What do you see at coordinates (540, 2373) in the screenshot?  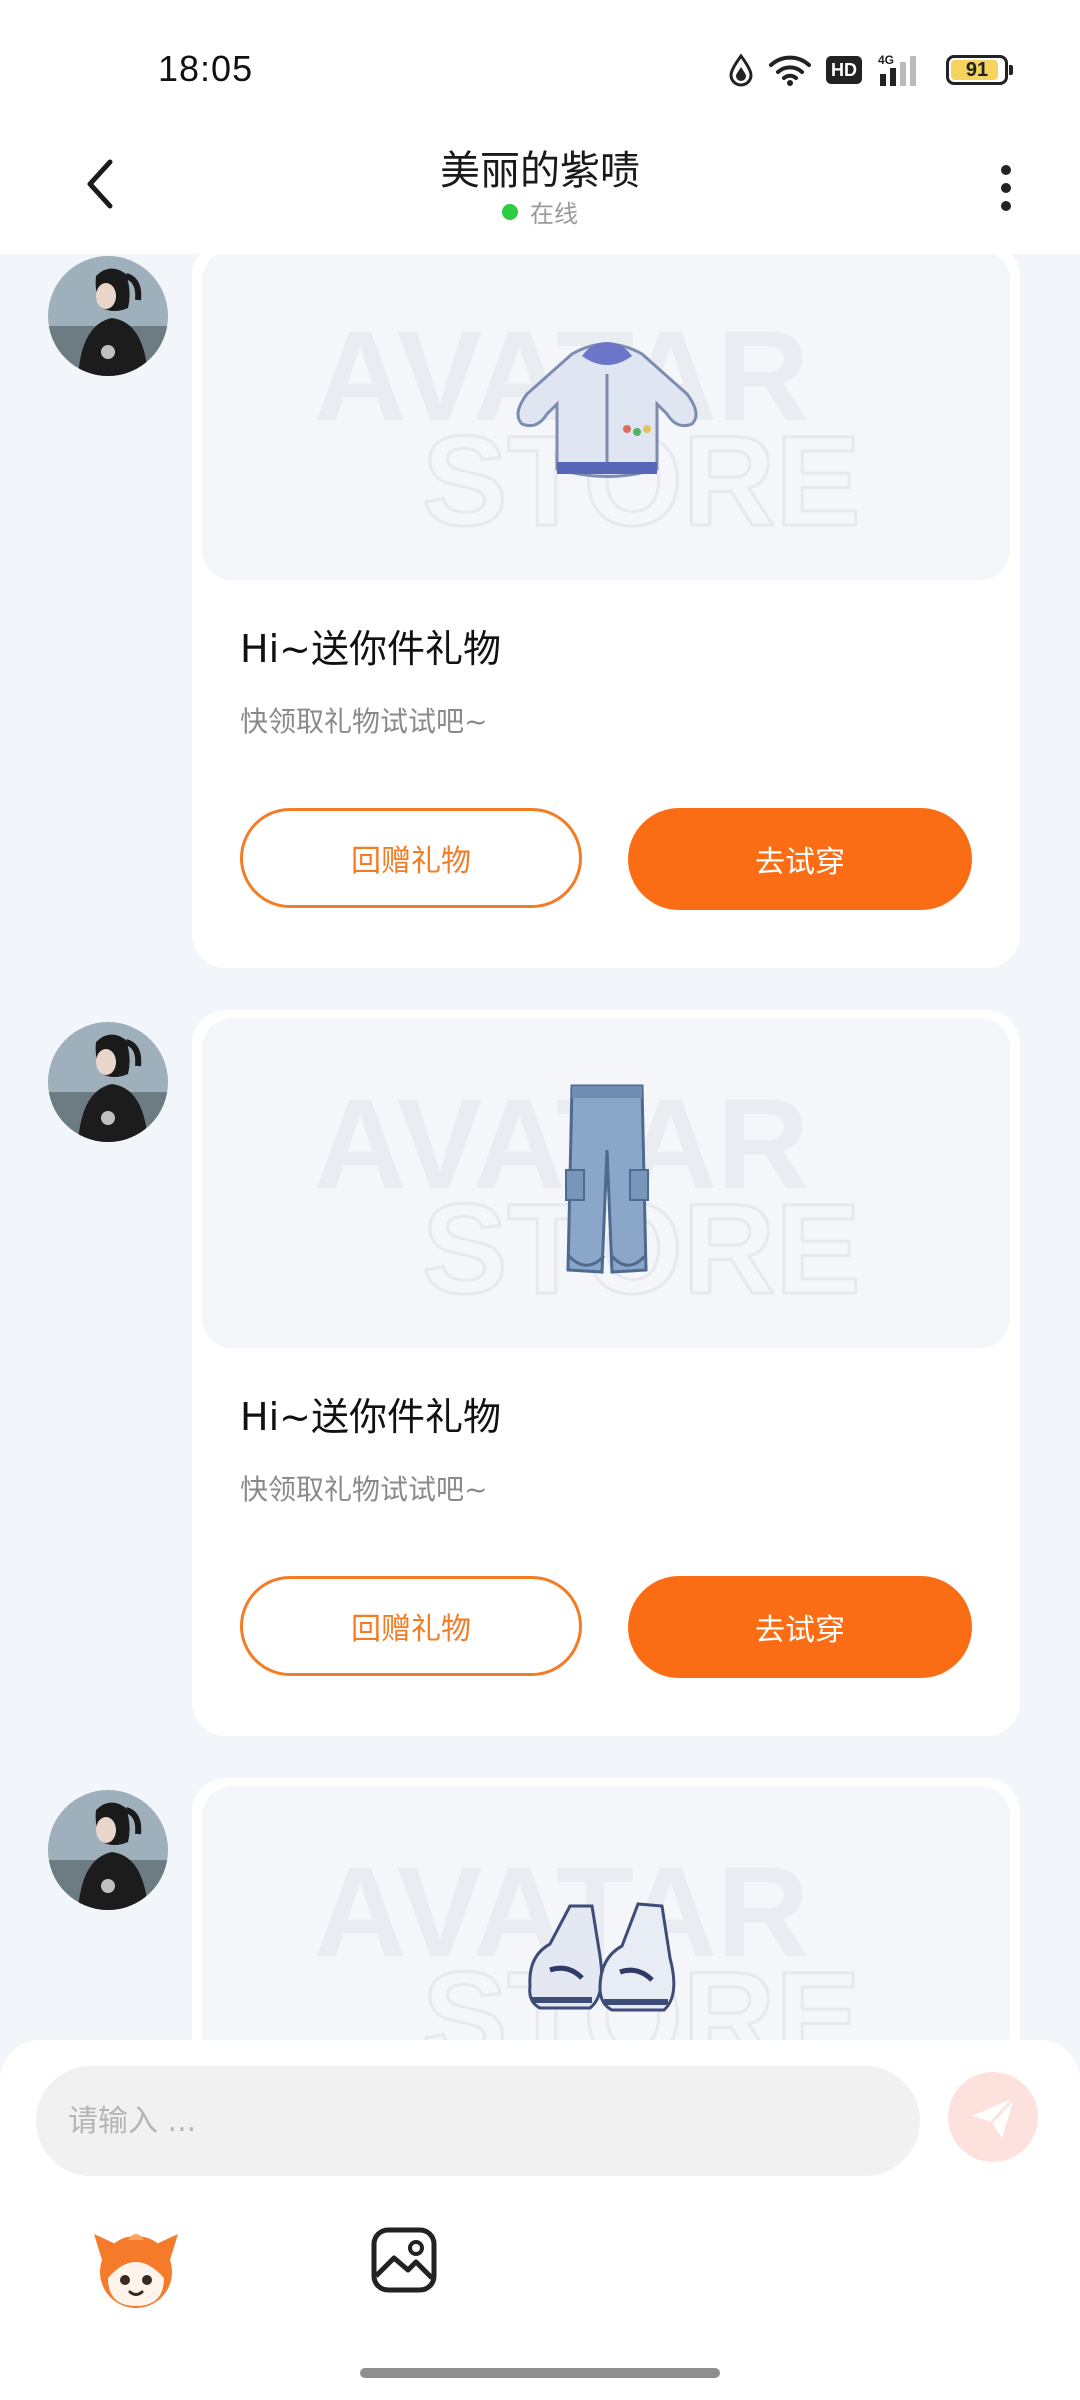 I see `home-indicator` at bounding box center [540, 2373].